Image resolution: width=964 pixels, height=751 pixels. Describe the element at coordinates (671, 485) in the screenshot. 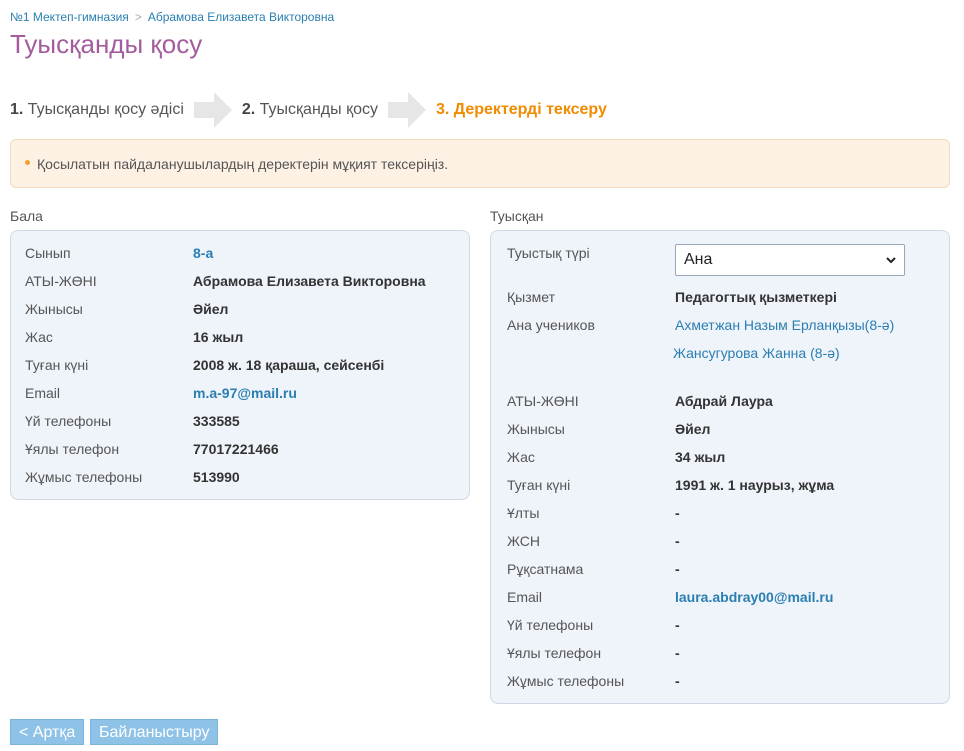

I see `relative-row-birthday: Туған күні 1991 ж. 1 наурыз, жұма` at that location.